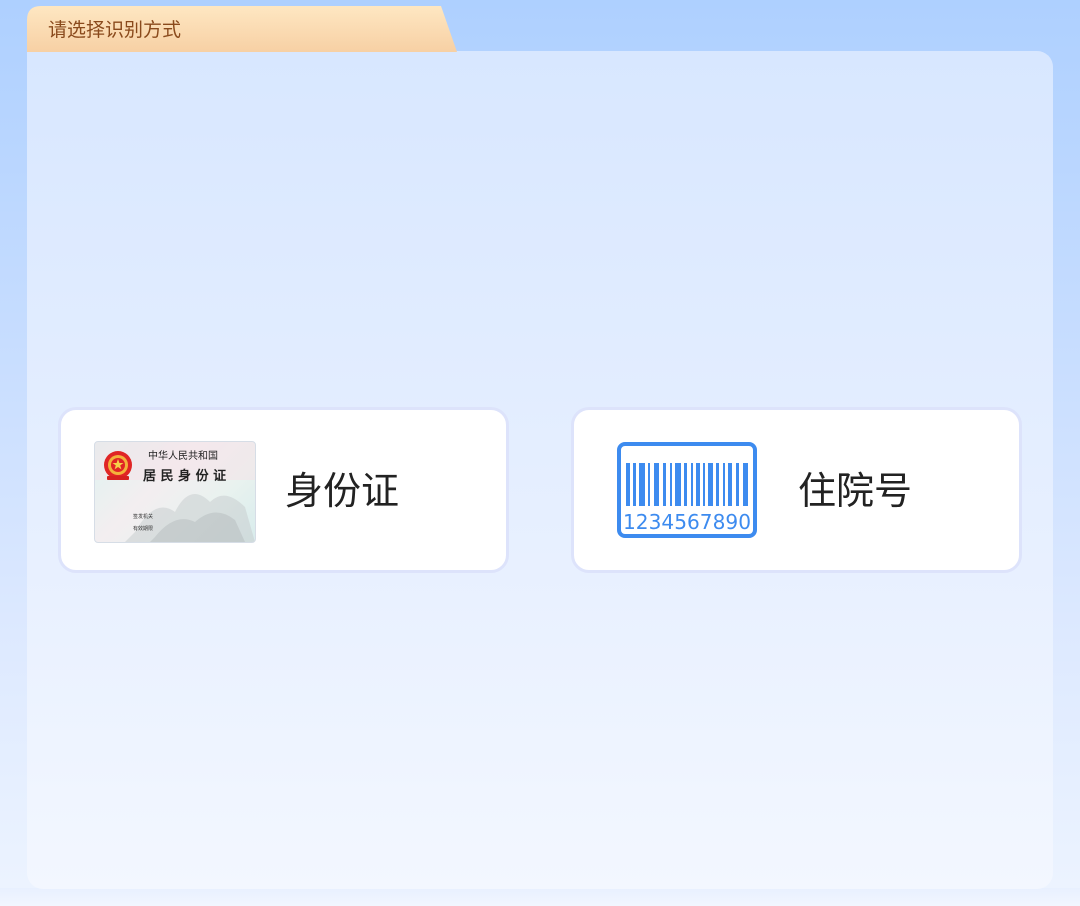 The height and width of the screenshot is (906, 1080). Describe the element at coordinates (855, 491) in the screenshot. I see `inpatient-number-label: 住院号` at that location.